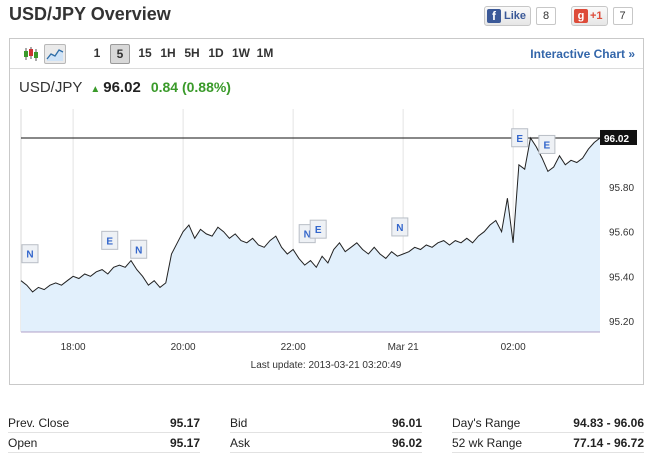 Image resolution: width=650 pixels, height=464 pixels. What do you see at coordinates (404, 347) in the screenshot?
I see `x-tick-label: Mar 21` at bounding box center [404, 347].